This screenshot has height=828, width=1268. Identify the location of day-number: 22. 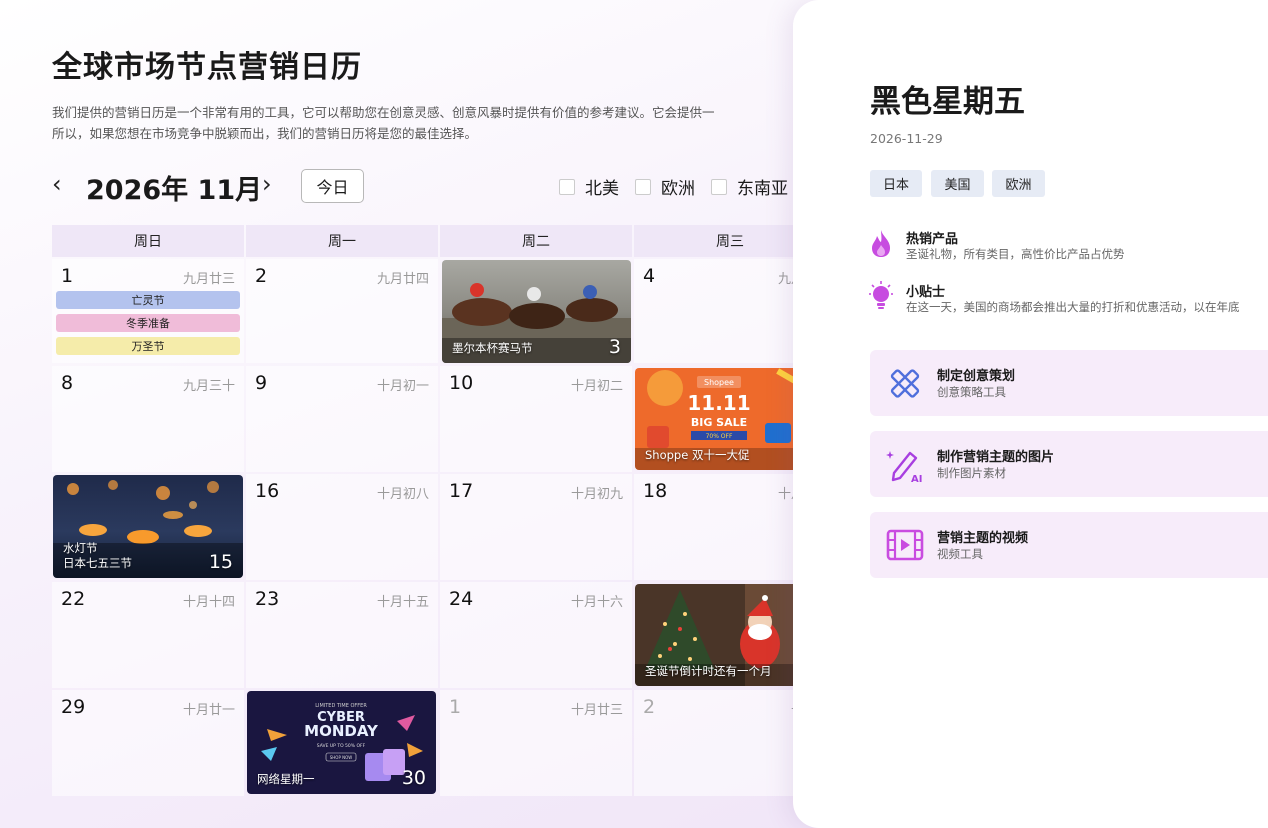
(73, 599).